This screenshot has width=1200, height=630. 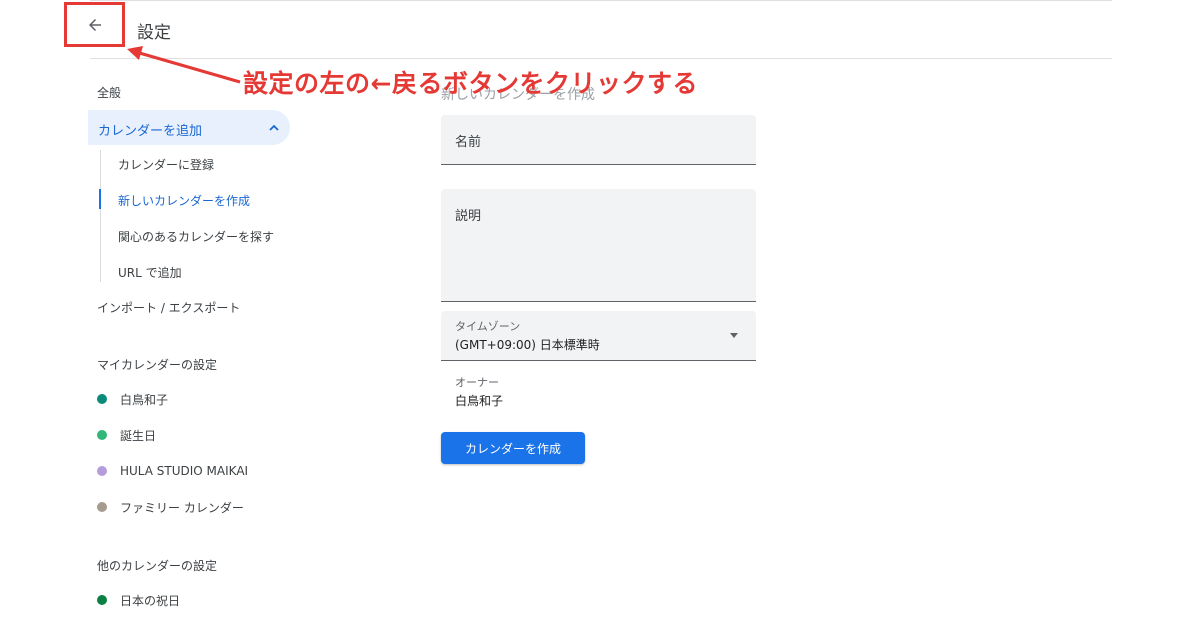 What do you see at coordinates (468, 216) in the screenshot?
I see `description-field-label: 説明` at bounding box center [468, 216].